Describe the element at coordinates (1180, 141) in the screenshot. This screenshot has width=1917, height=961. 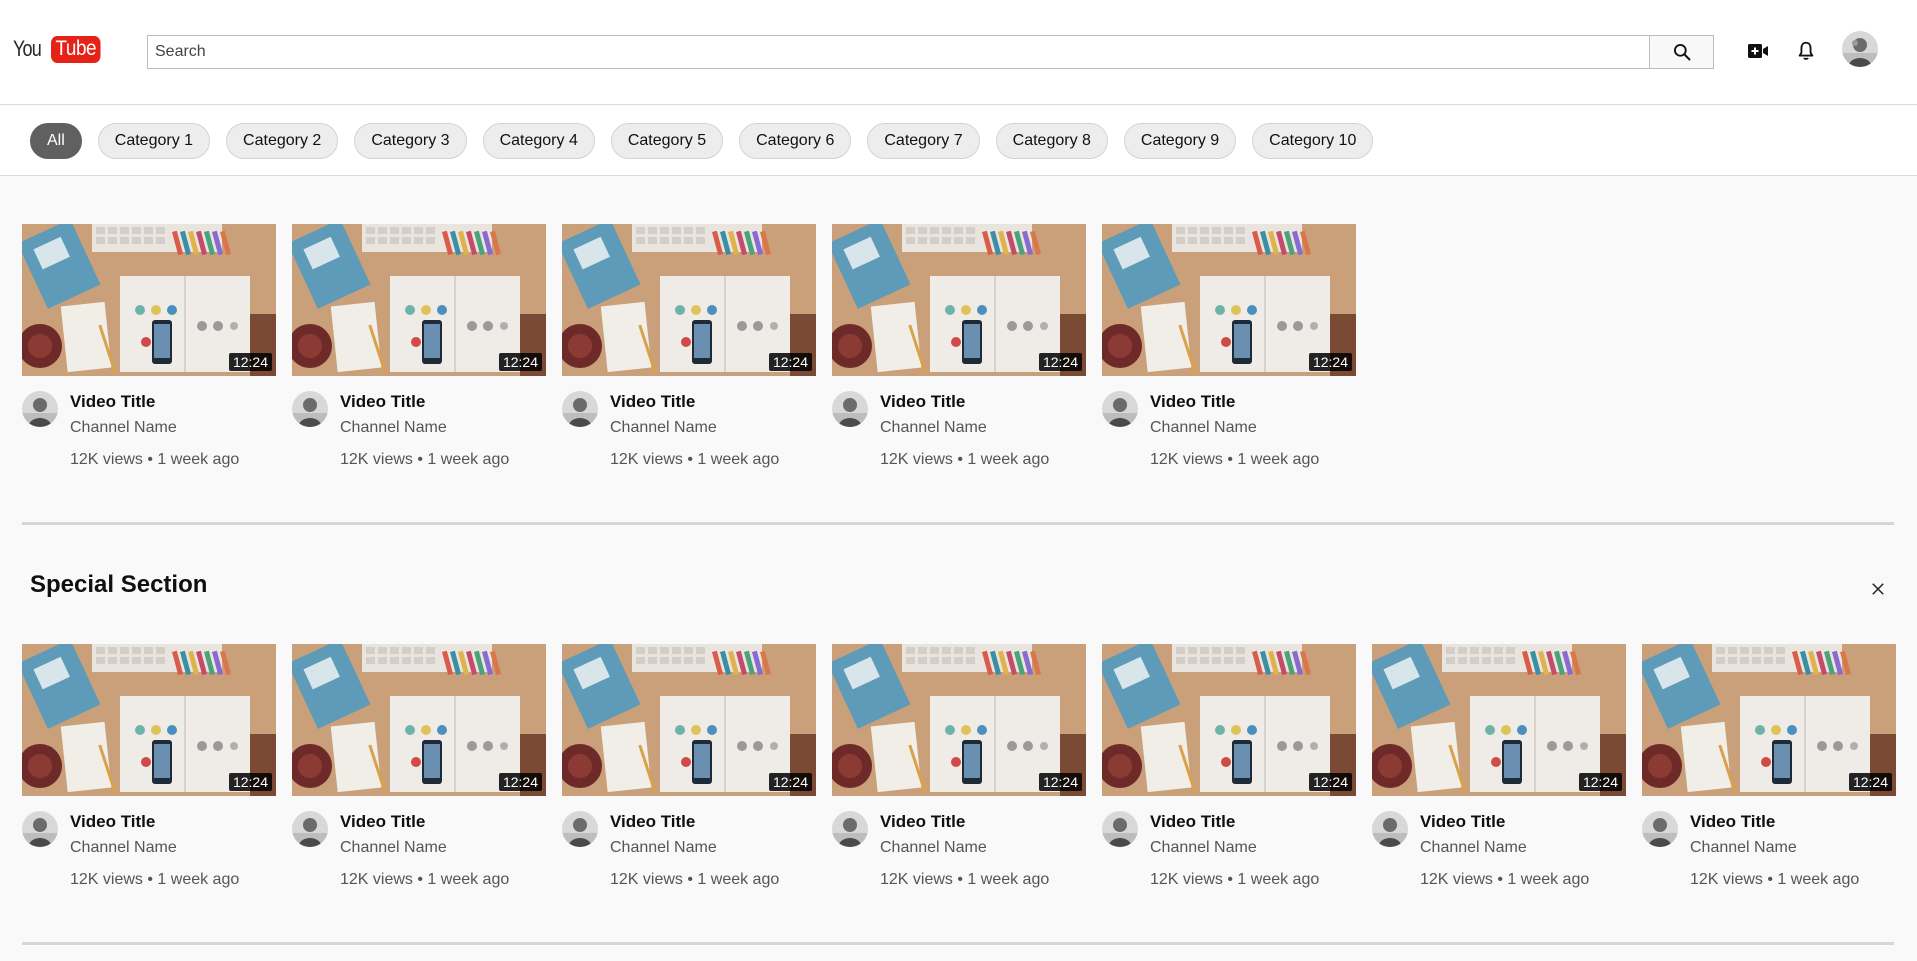
I see `chip-category-9: Category 9` at that location.